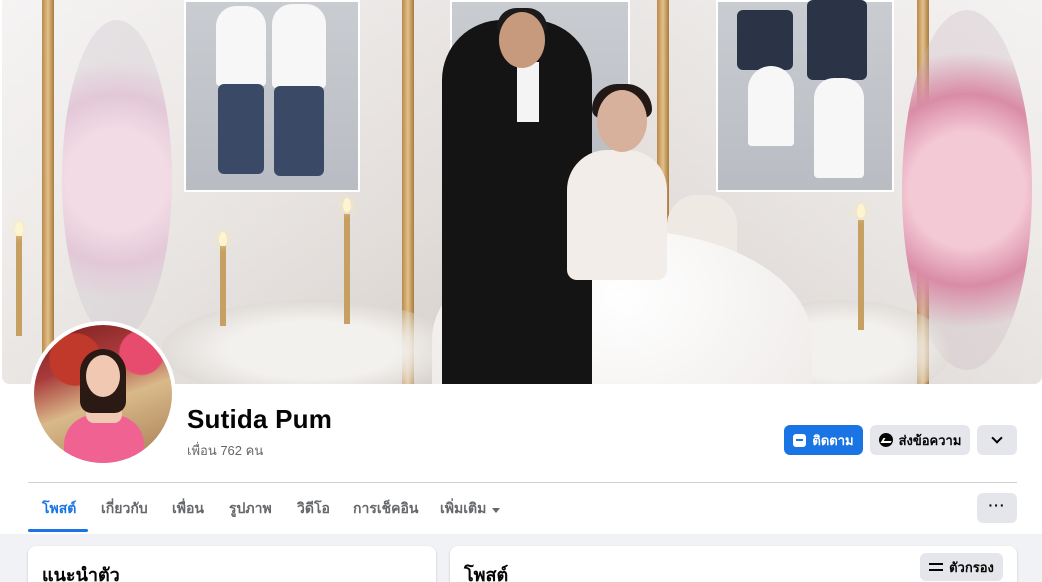 The width and height of the screenshot is (1042, 582). Describe the element at coordinates (260, 419) in the screenshot. I see `profile-name: Sutida Pum` at that location.